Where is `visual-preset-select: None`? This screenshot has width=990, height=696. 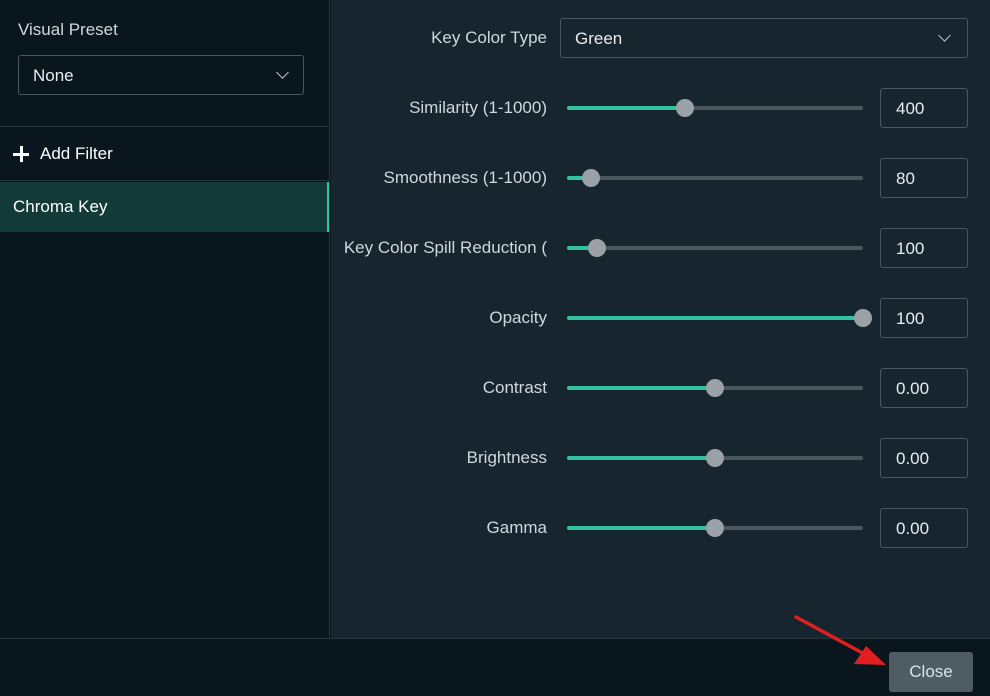 visual-preset-select: None is located at coordinates (161, 75).